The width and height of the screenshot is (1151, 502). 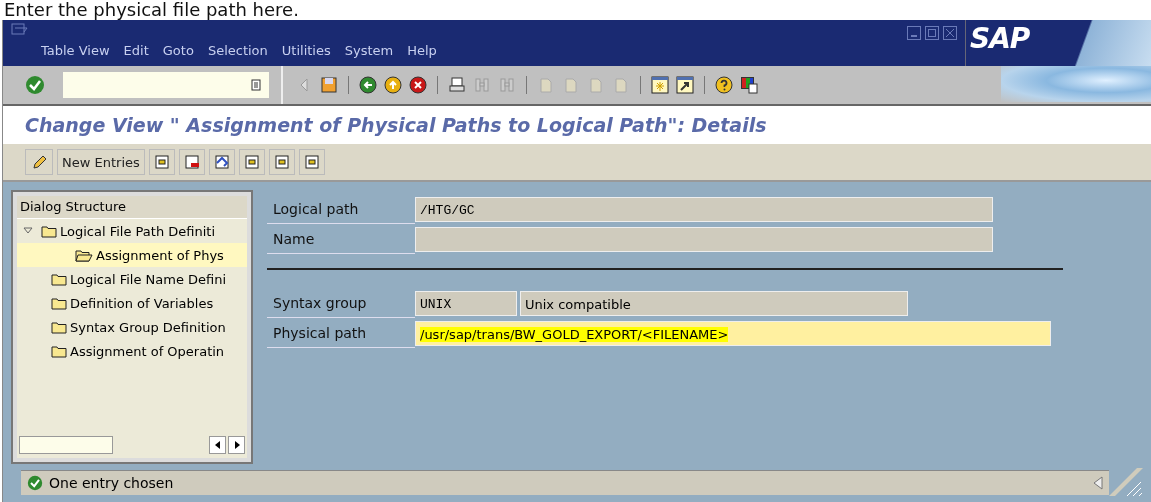 I want to click on expand-toggle-icon, so click(x=28, y=231).